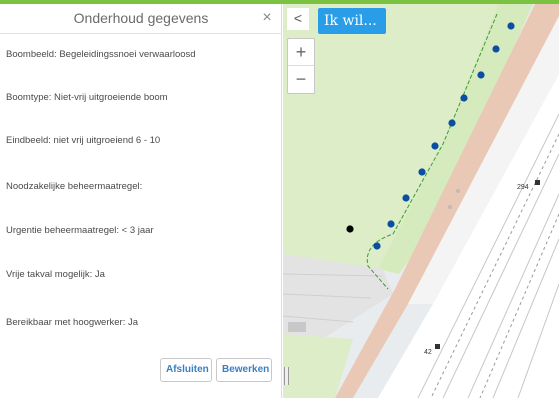 The width and height of the screenshot is (559, 398). I want to click on field-beheermaatregel: Noodzakelijke beheermaatregel:, so click(74, 186).